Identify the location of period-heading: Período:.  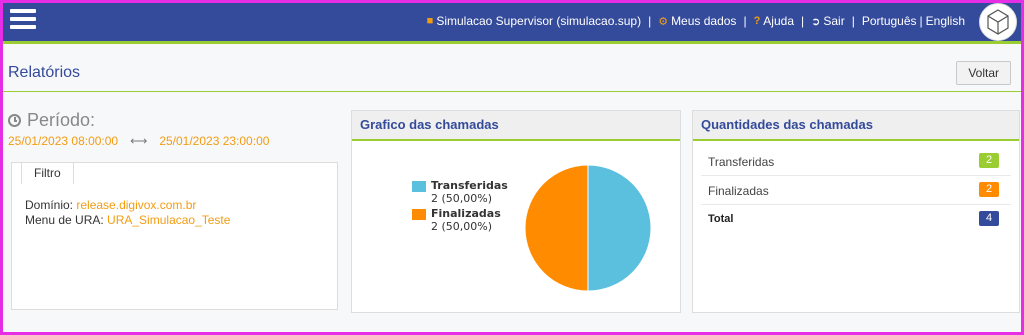
(51, 120).